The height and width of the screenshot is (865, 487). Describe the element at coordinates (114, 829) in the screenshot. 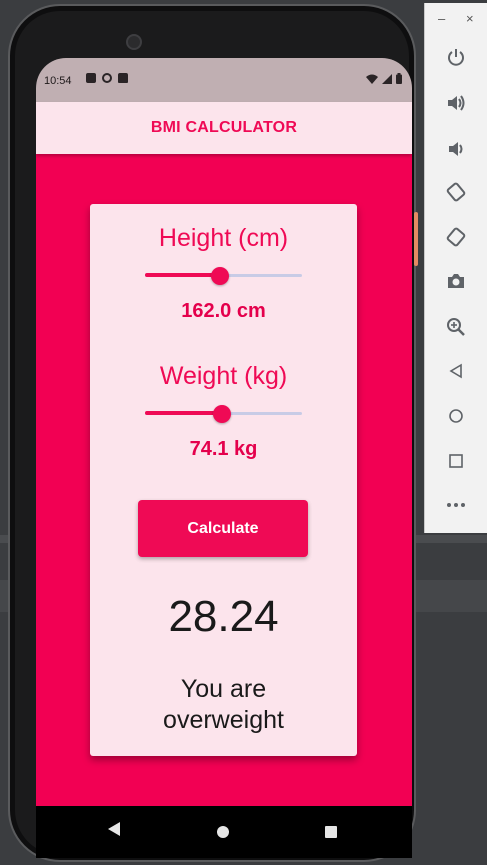

I see `back-nav-icon` at that location.